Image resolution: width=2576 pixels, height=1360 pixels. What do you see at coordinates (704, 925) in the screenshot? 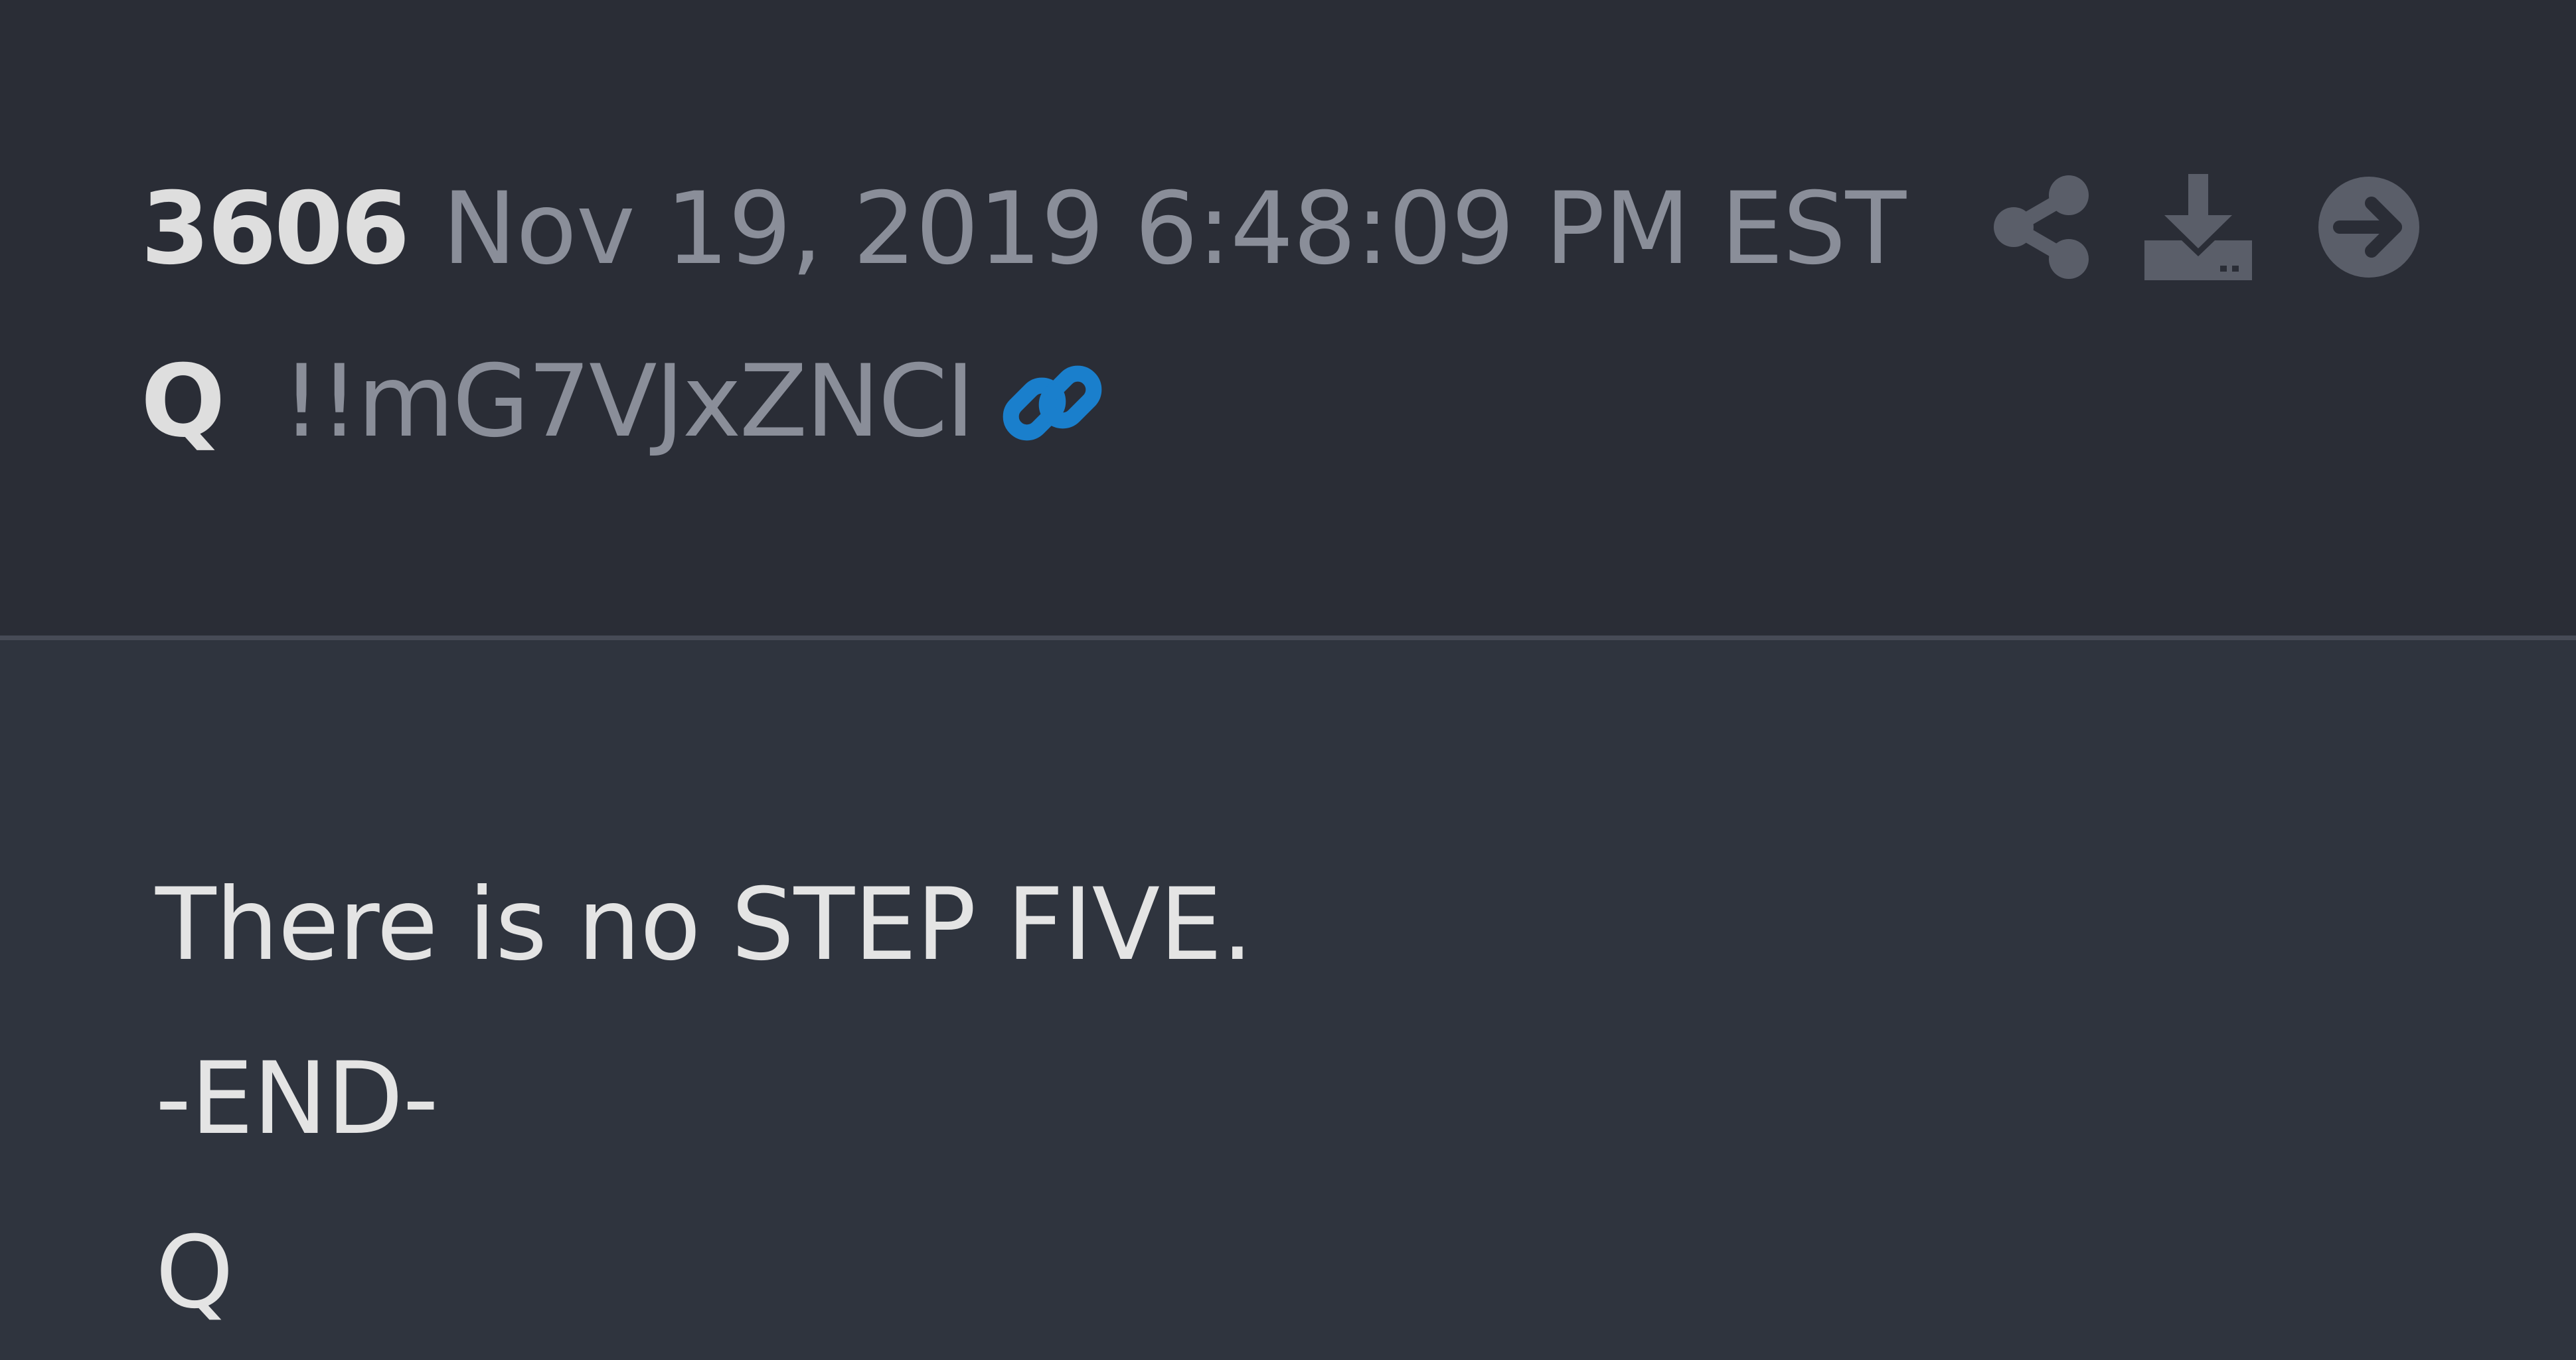
I see `message-line: There is no STEP FIVE.` at bounding box center [704, 925].